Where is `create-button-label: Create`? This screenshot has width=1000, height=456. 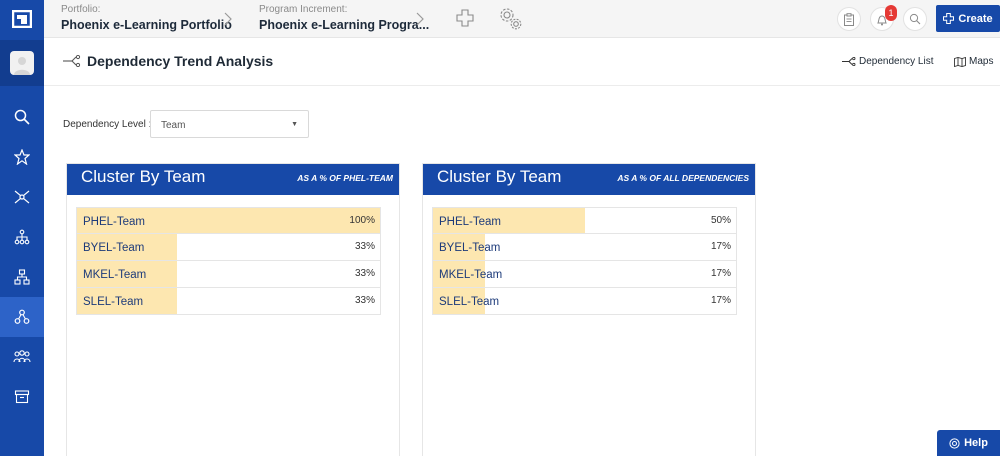
create-button-label: Create is located at coordinates (975, 18).